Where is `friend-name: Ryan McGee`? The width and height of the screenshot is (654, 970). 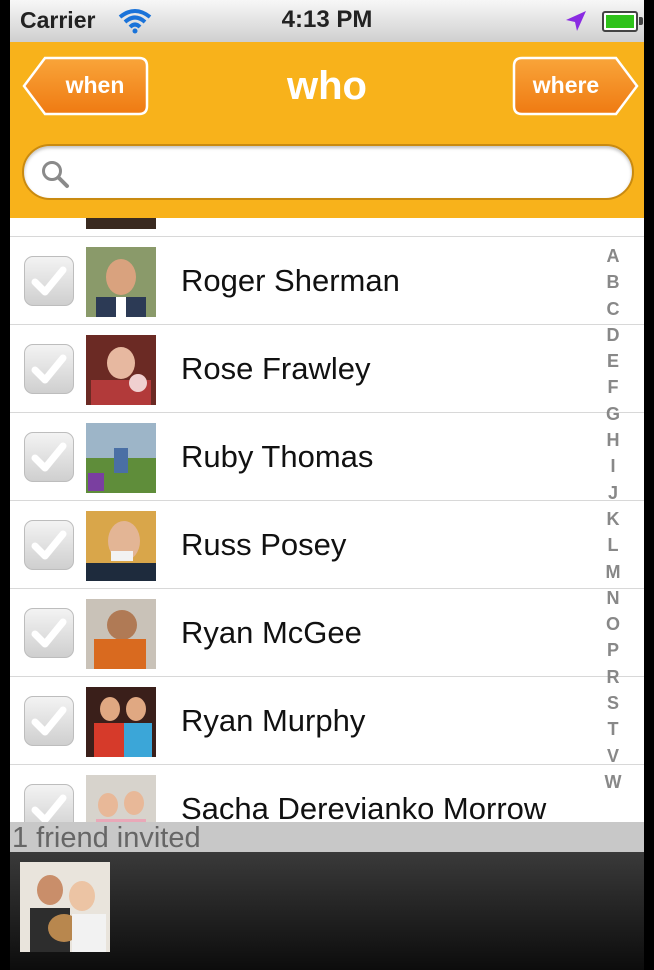 friend-name: Ryan McGee is located at coordinates (271, 632).